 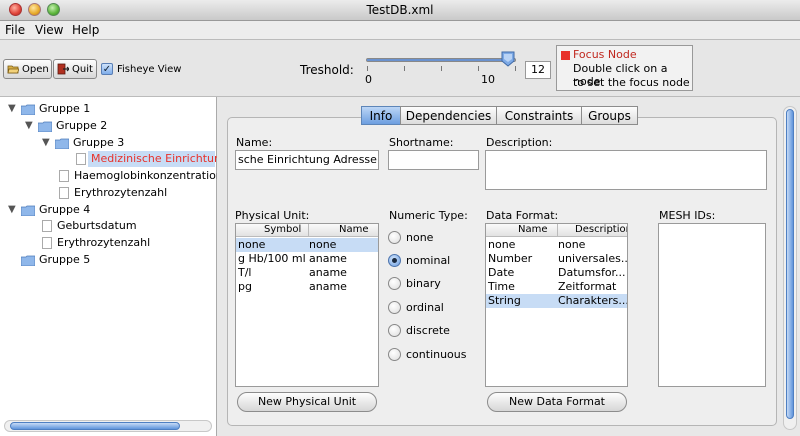 What do you see at coordinates (272, 215) in the screenshot?
I see `physical-unit-label: Physical Unit:` at bounding box center [272, 215].